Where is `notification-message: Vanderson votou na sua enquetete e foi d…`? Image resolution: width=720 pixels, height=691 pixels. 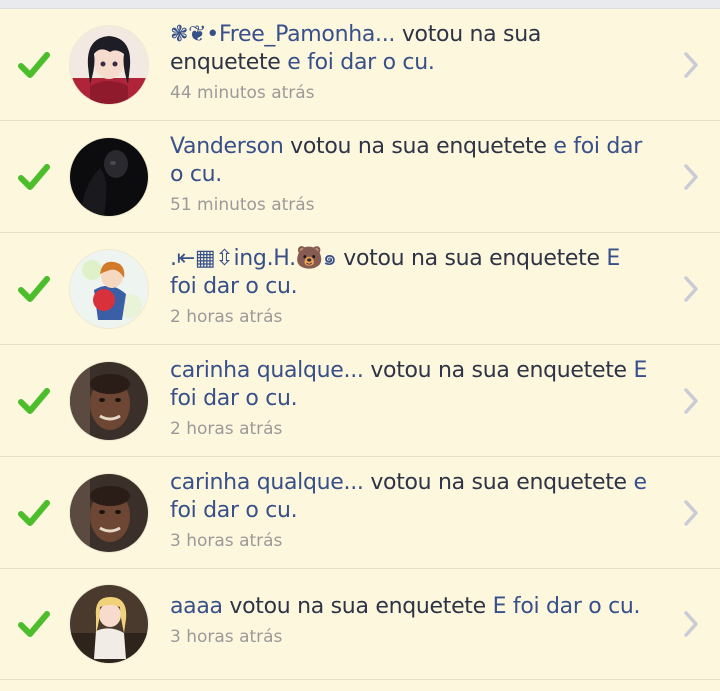 notification-message: Vanderson votou na sua enquetete e foi d… is located at coordinates (410, 161).